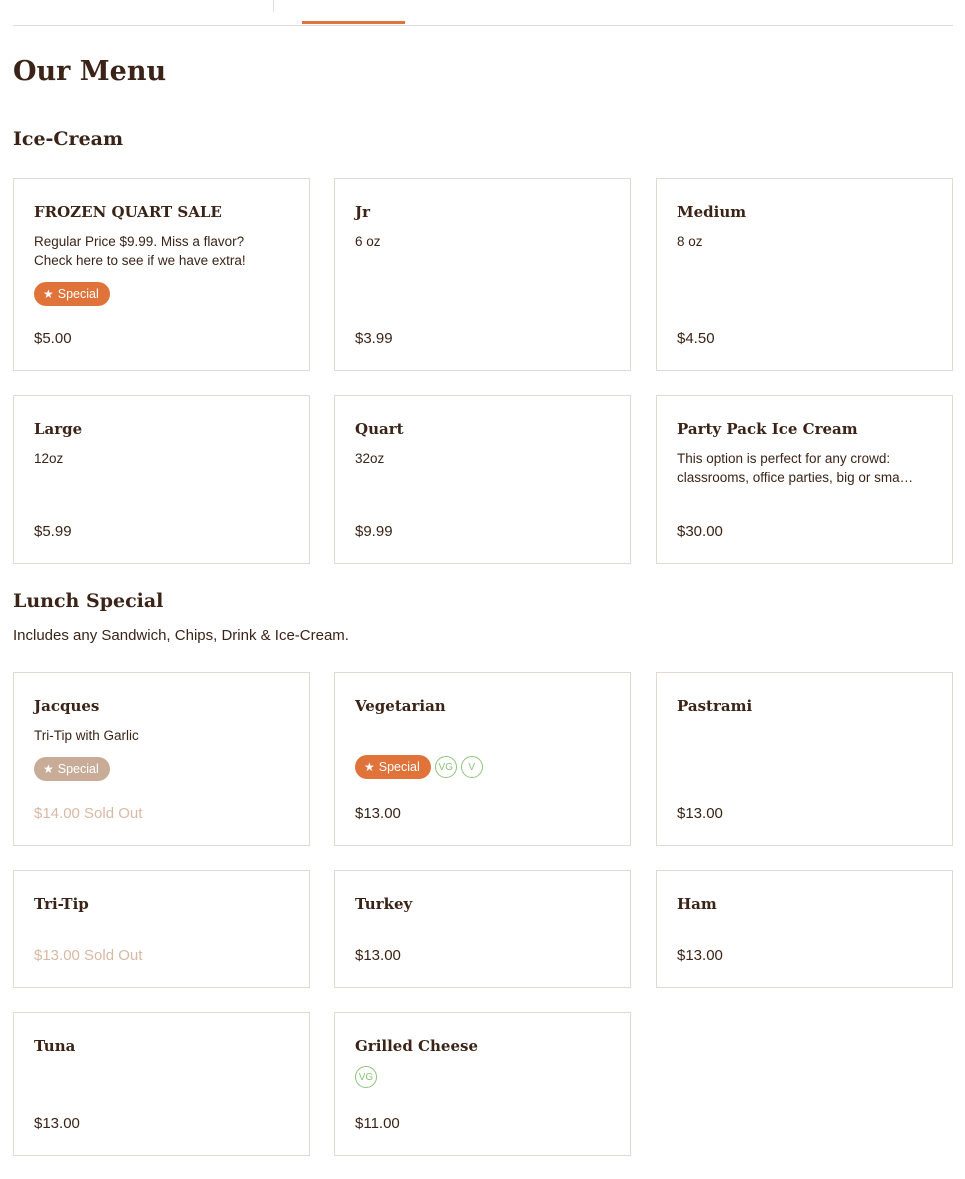 This screenshot has height=1179, width=965. I want to click on item-name: Tuna, so click(55, 1046).